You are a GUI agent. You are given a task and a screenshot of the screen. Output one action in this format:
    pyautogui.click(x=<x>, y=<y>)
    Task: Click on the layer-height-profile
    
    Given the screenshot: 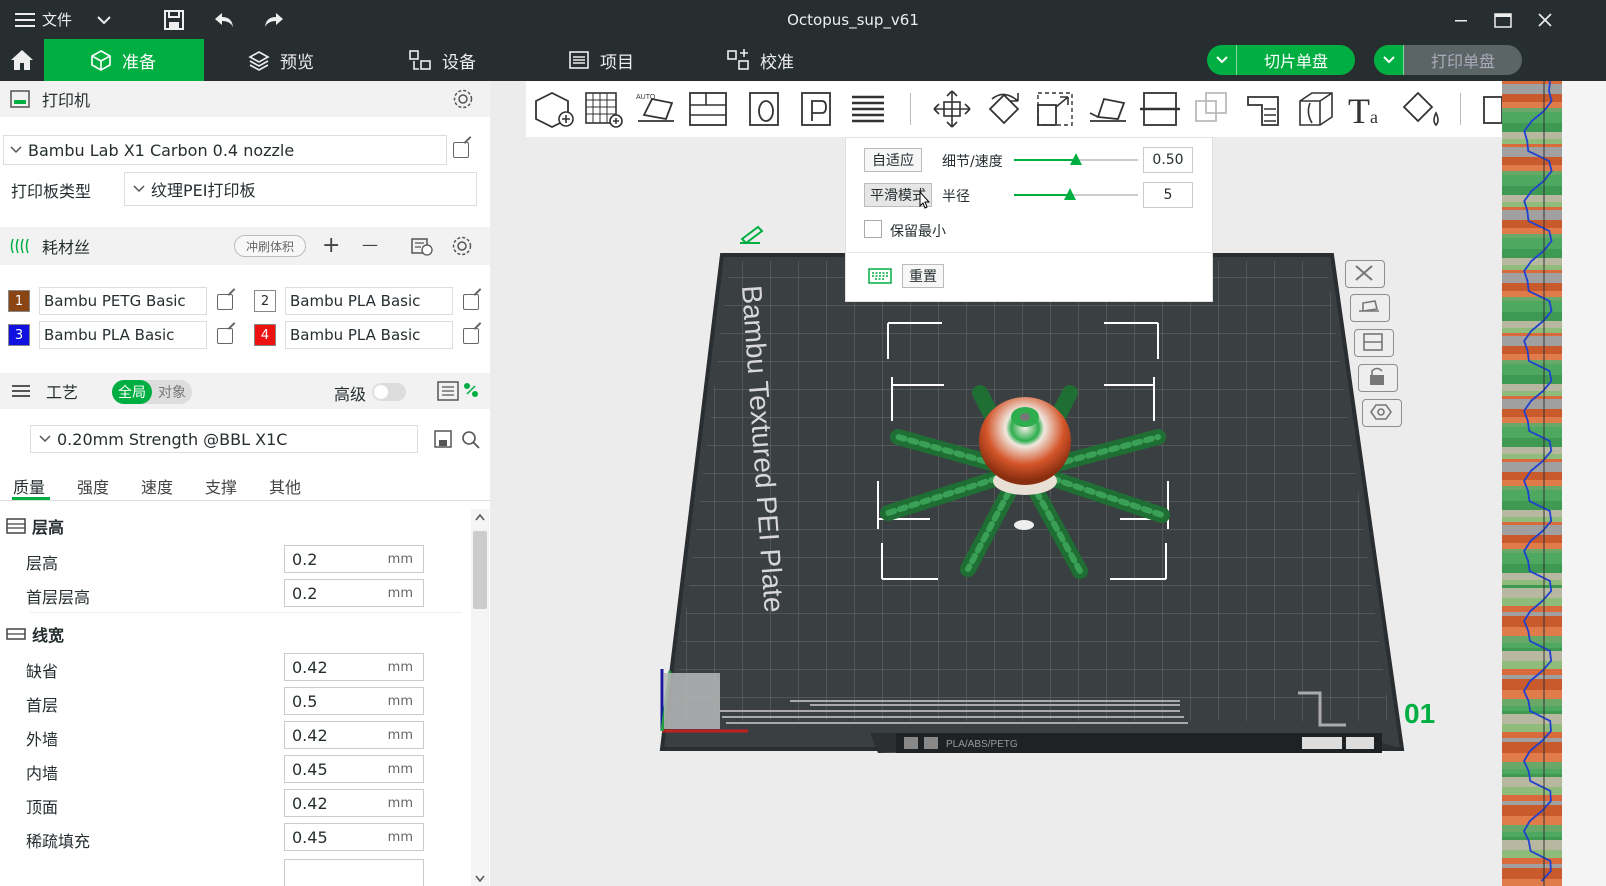 What is the action you would take?
    pyautogui.click(x=1554, y=483)
    